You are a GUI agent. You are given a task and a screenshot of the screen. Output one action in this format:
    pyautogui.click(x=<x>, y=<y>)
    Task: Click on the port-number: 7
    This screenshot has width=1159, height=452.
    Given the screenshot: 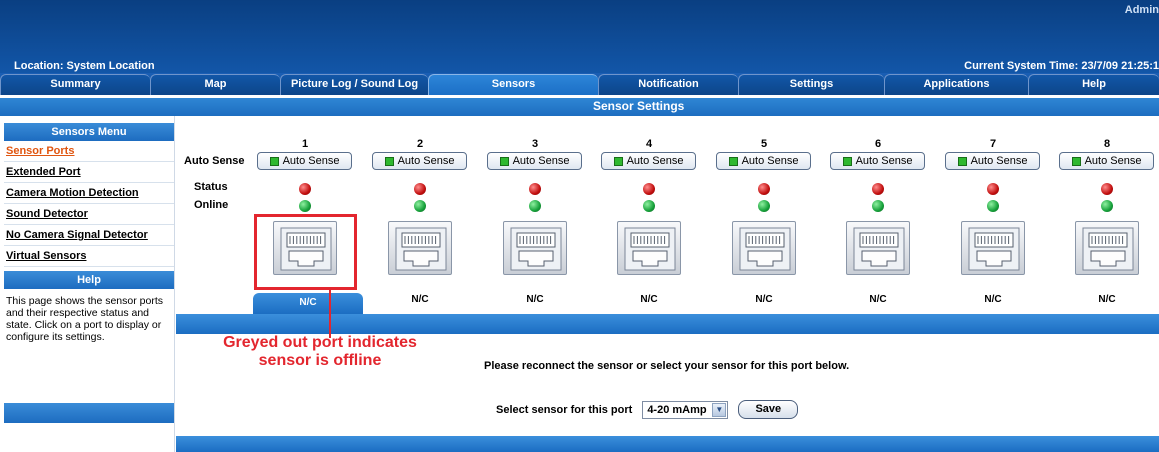 What is the action you would take?
    pyautogui.click(x=993, y=144)
    